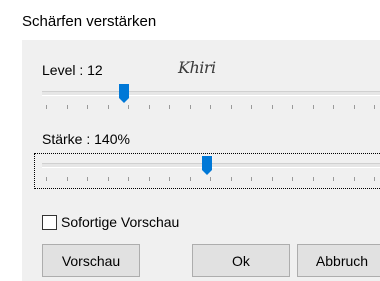 The image size is (380, 281). I want to click on preview-button: Vorschau, so click(91, 260).